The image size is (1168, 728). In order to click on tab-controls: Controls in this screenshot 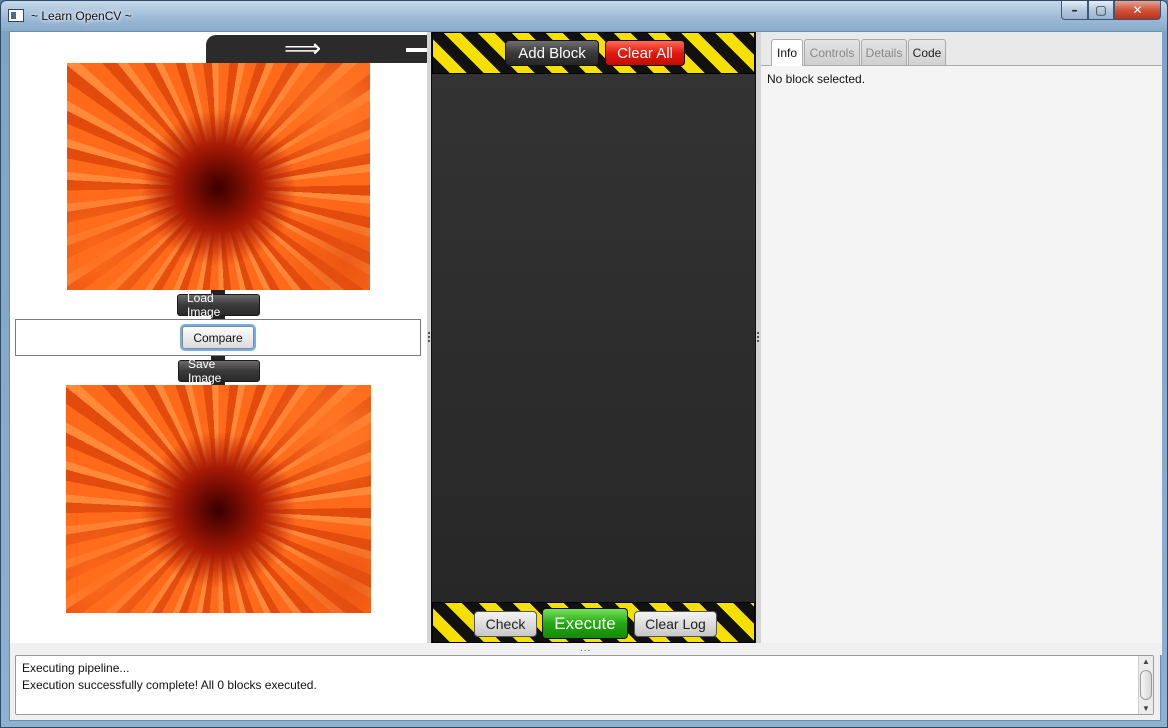, I will do `click(832, 52)`.